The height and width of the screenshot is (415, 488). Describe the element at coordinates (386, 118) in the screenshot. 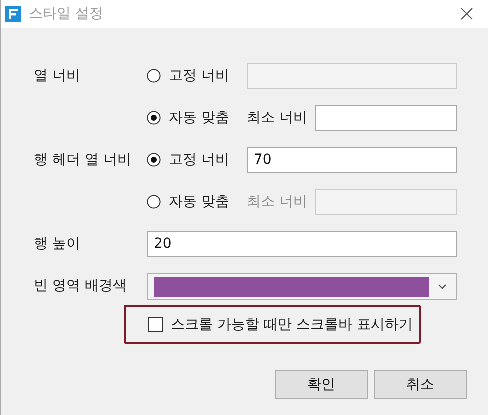

I see `input-field` at that location.